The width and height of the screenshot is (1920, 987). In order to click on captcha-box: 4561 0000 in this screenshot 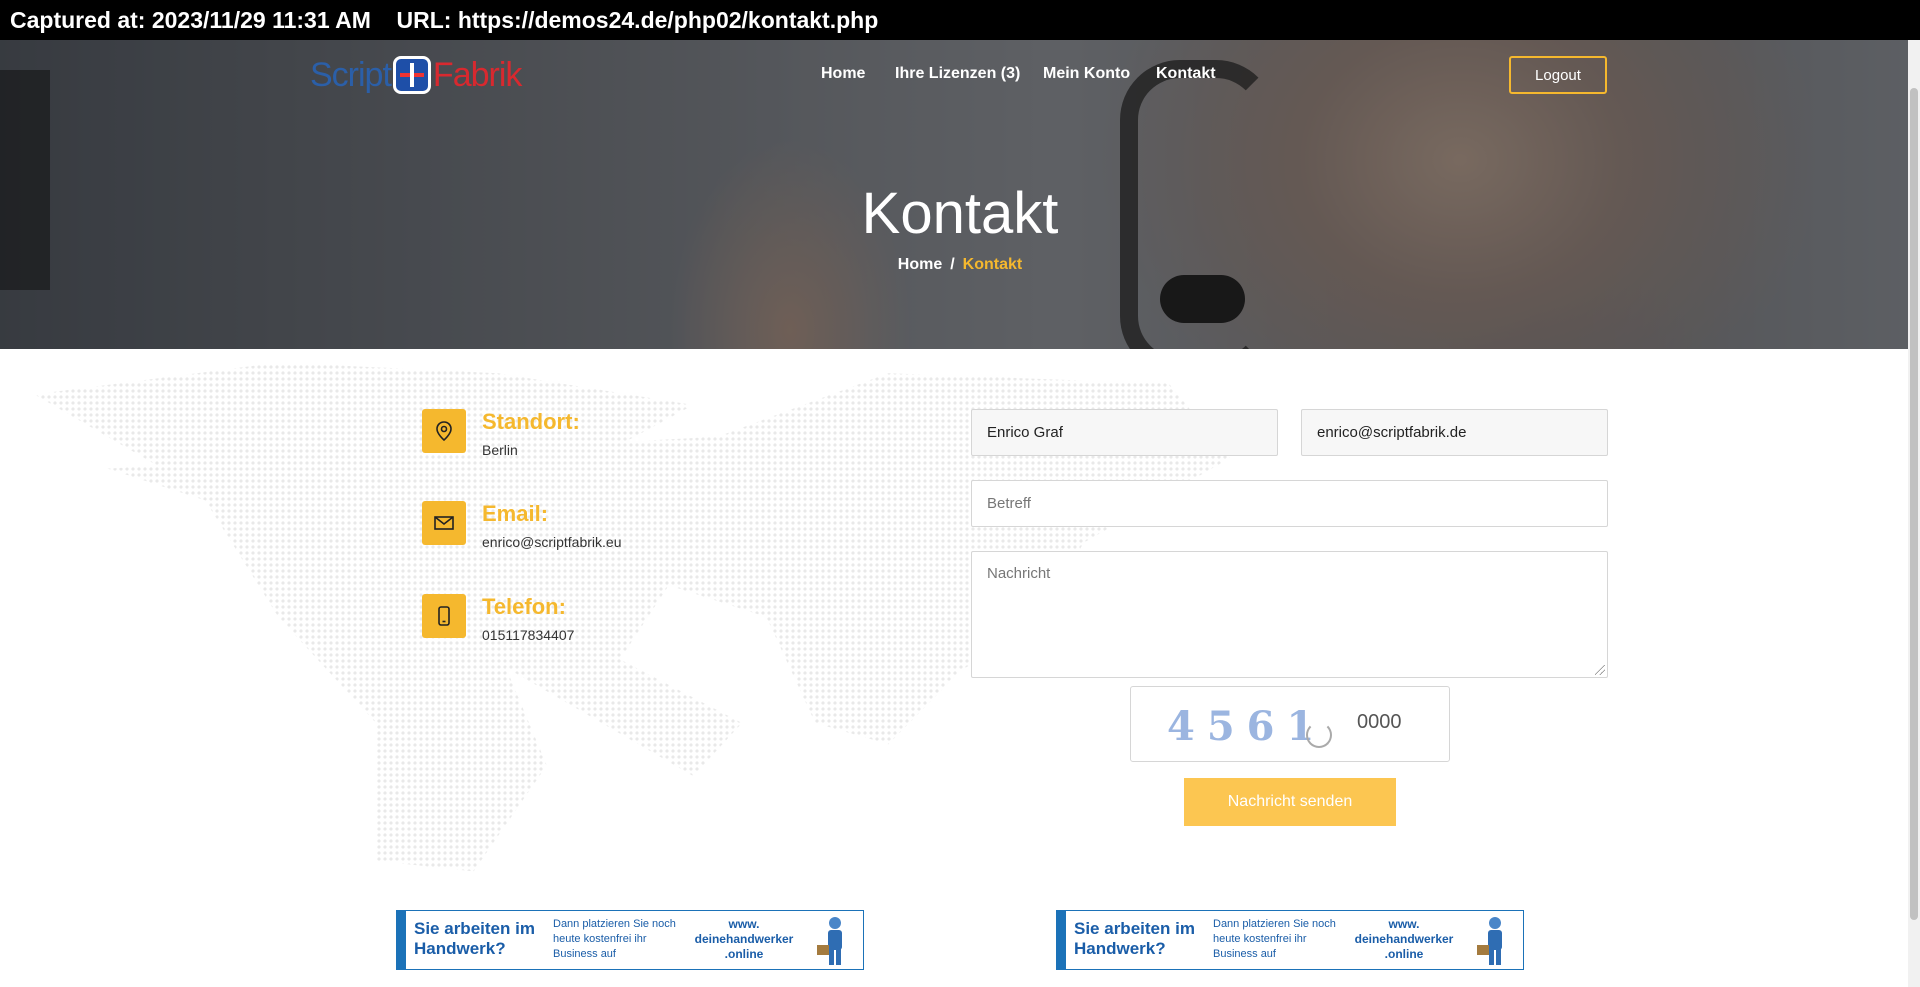, I will do `click(1290, 724)`.